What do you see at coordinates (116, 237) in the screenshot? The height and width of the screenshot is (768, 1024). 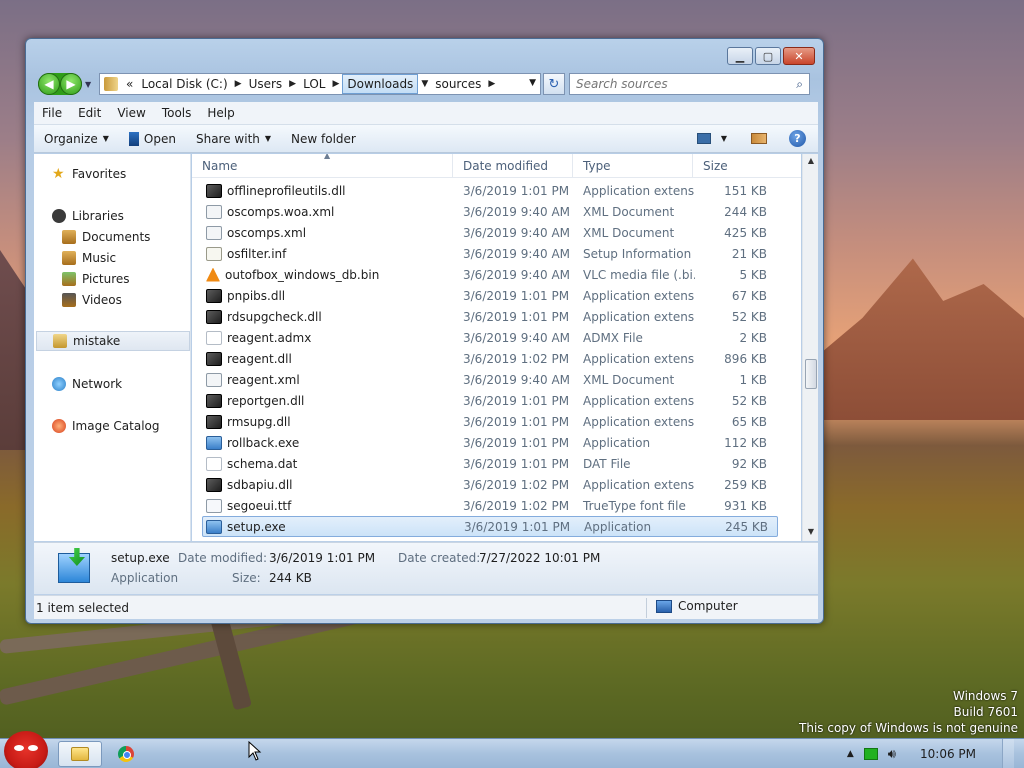 I see `nav-documents-label: Documents` at bounding box center [116, 237].